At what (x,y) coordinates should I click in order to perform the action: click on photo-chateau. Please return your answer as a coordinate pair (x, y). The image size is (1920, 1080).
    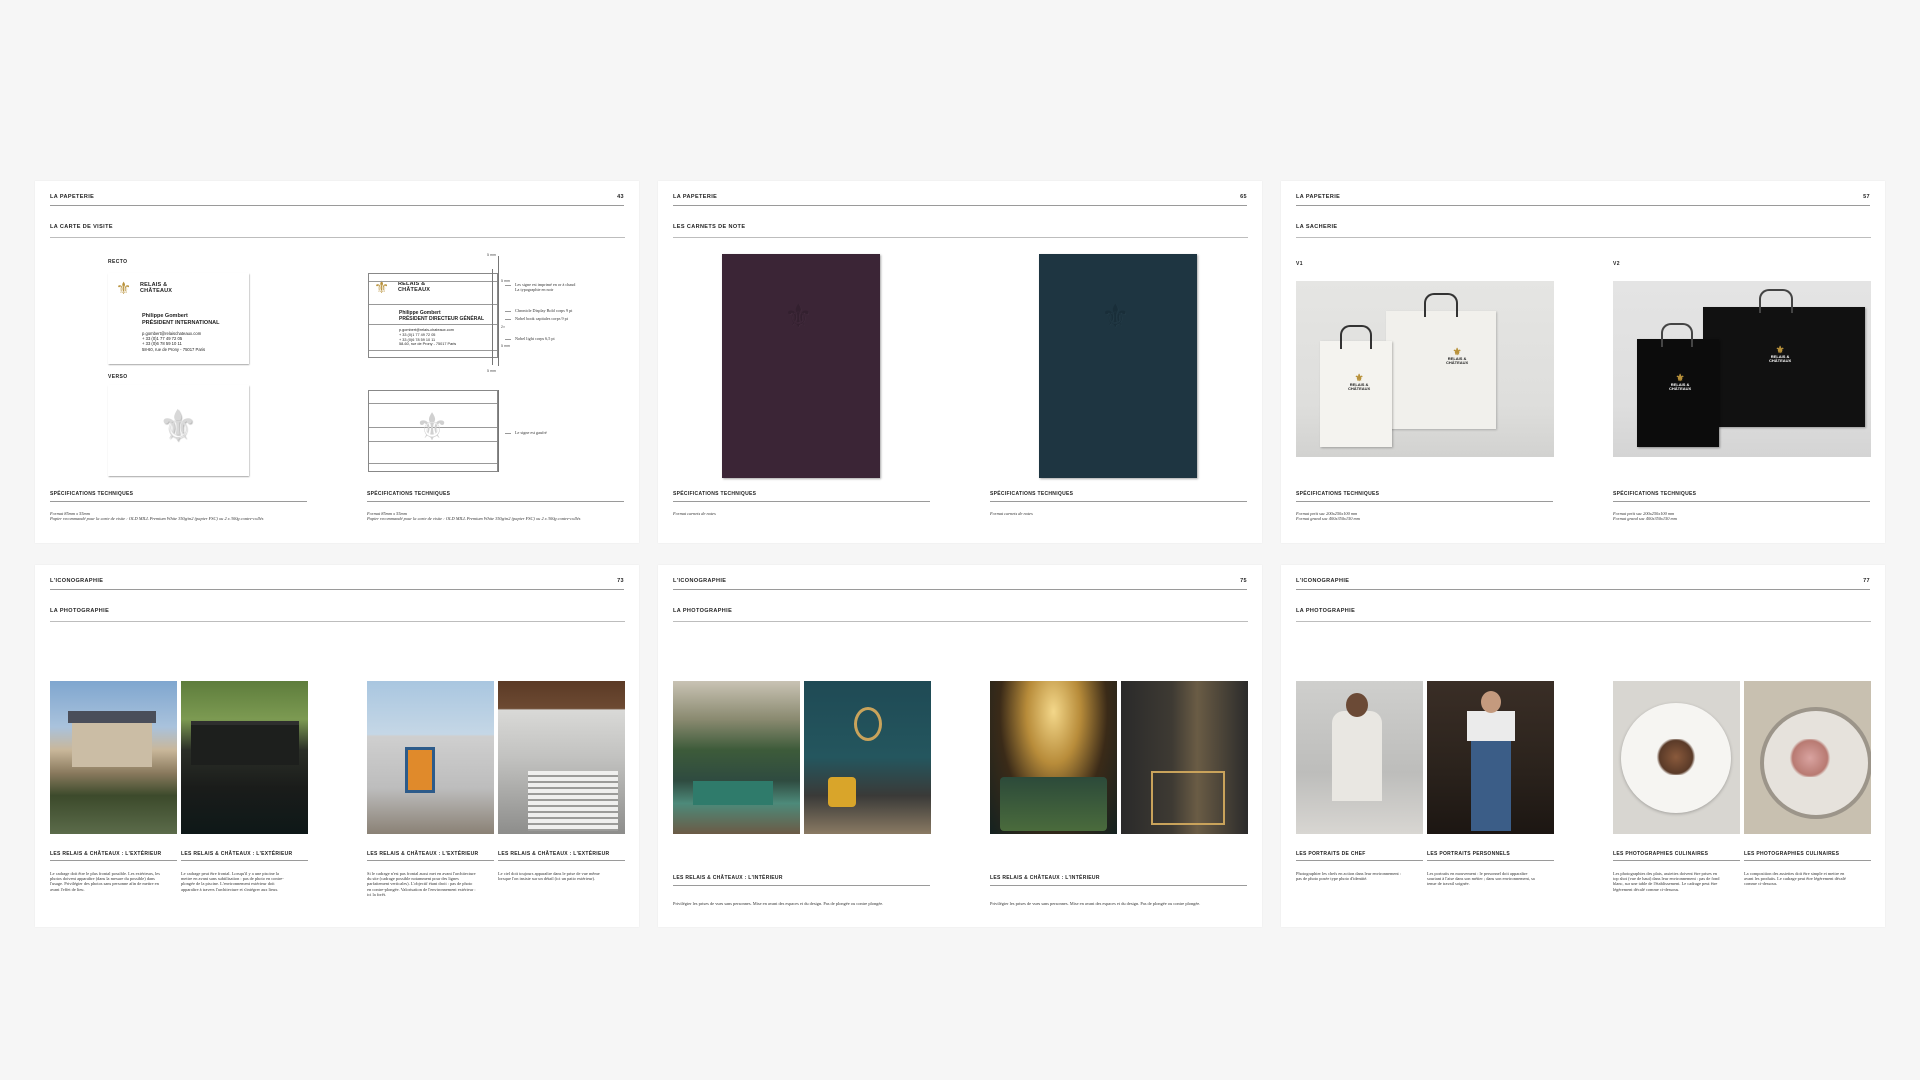
    Looking at the image, I should click on (113, 757).